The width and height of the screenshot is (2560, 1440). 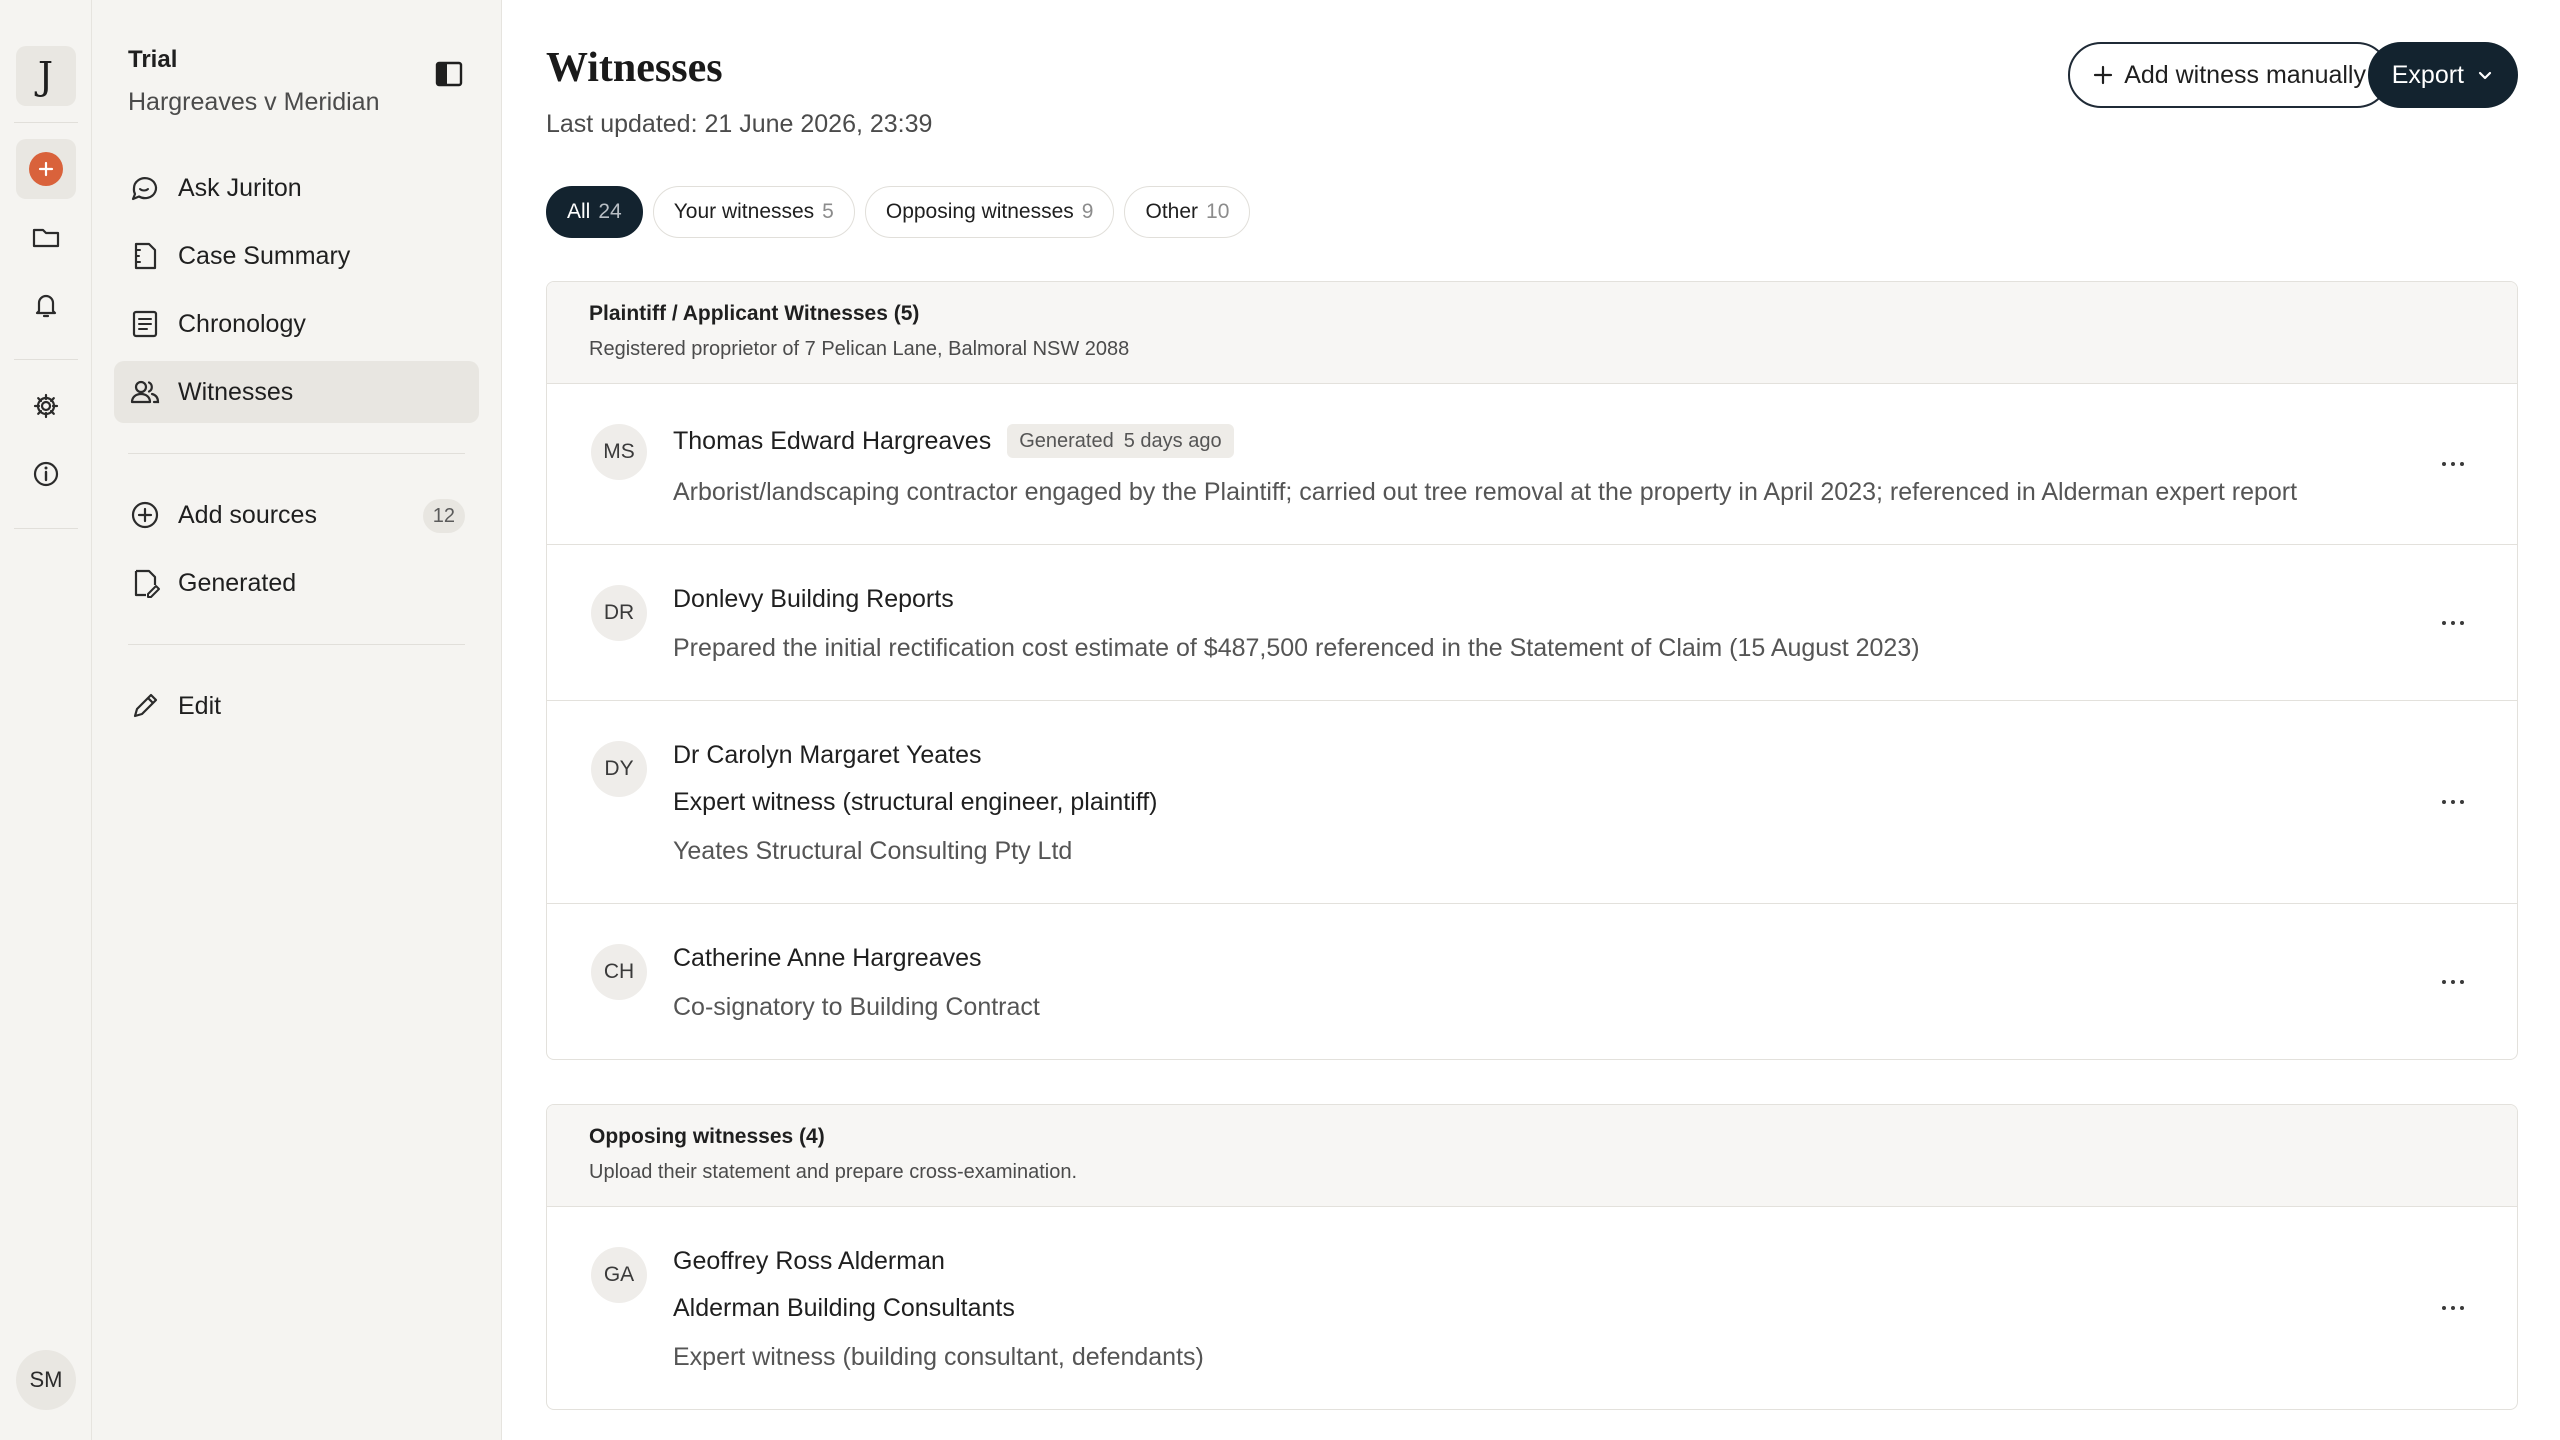 What do you see at coordinates (254, 102) in the screenshot?
I see `case-name: Hargreaves v Meridian` at bounding box center [254, 102].